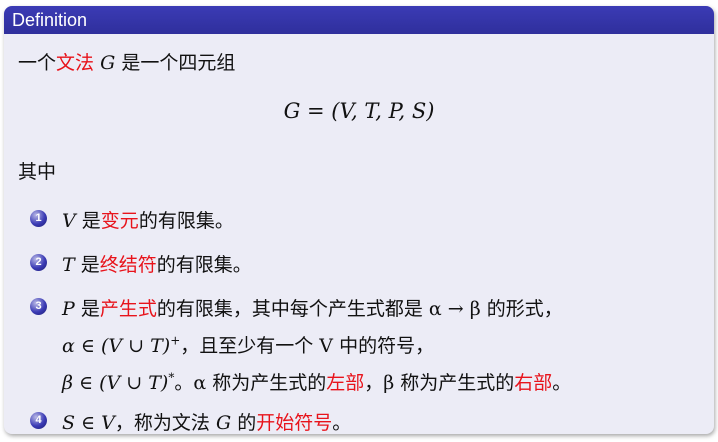  Describe the element at coordinates (38, 218) in the screenshot. I see `bullet-1-icon: 1` at that location.